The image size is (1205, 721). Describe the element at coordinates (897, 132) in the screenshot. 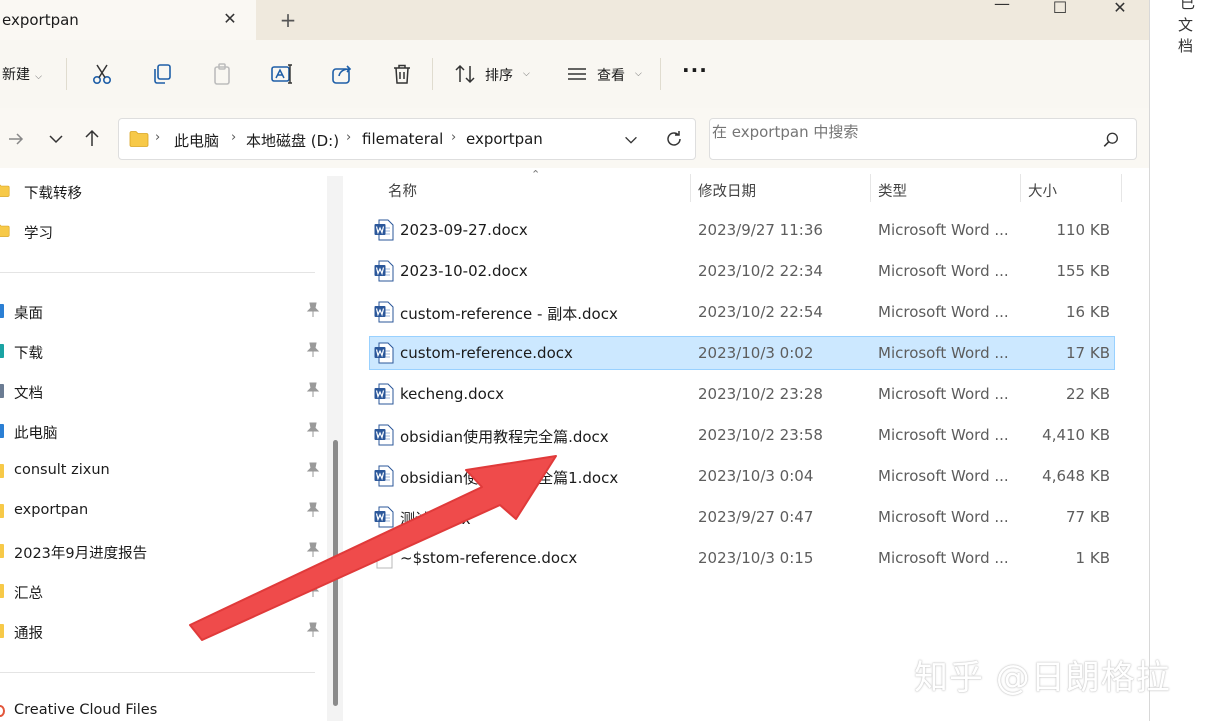

I see `search-input` at that location.